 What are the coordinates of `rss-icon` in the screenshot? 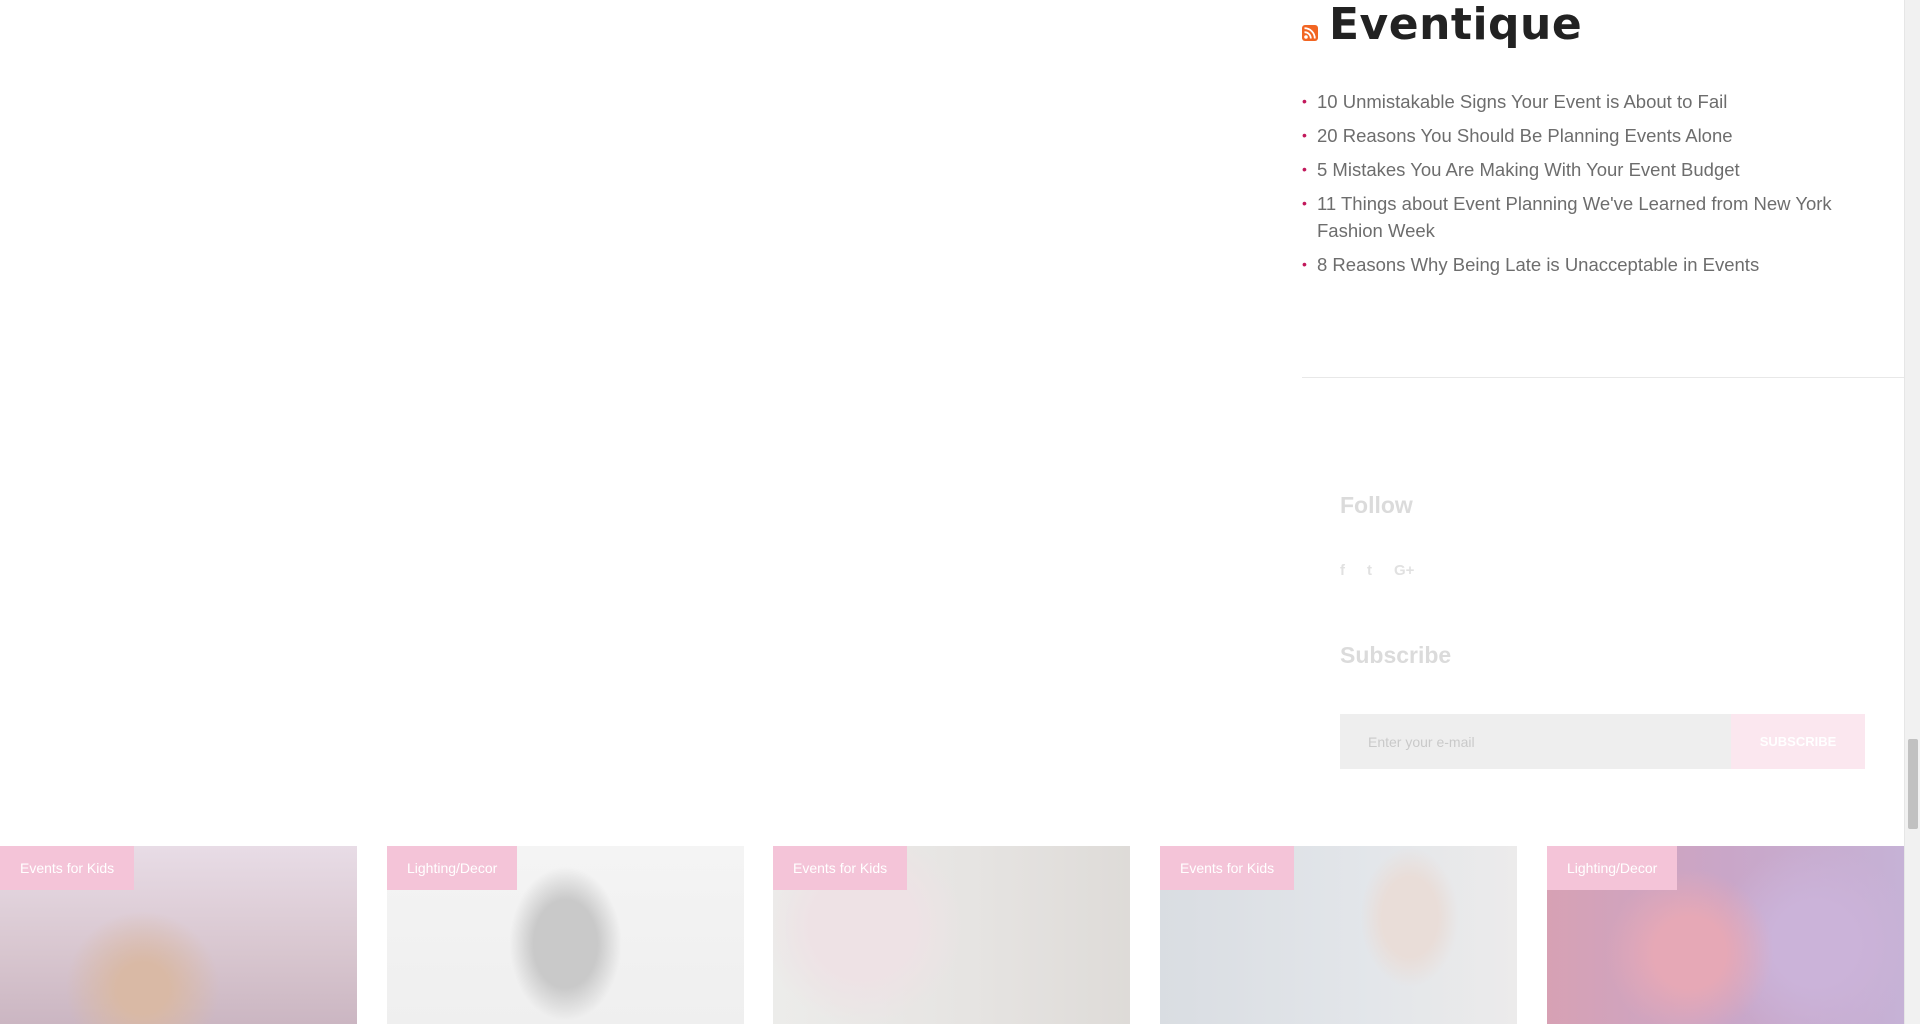 It's located at (1310, 33).